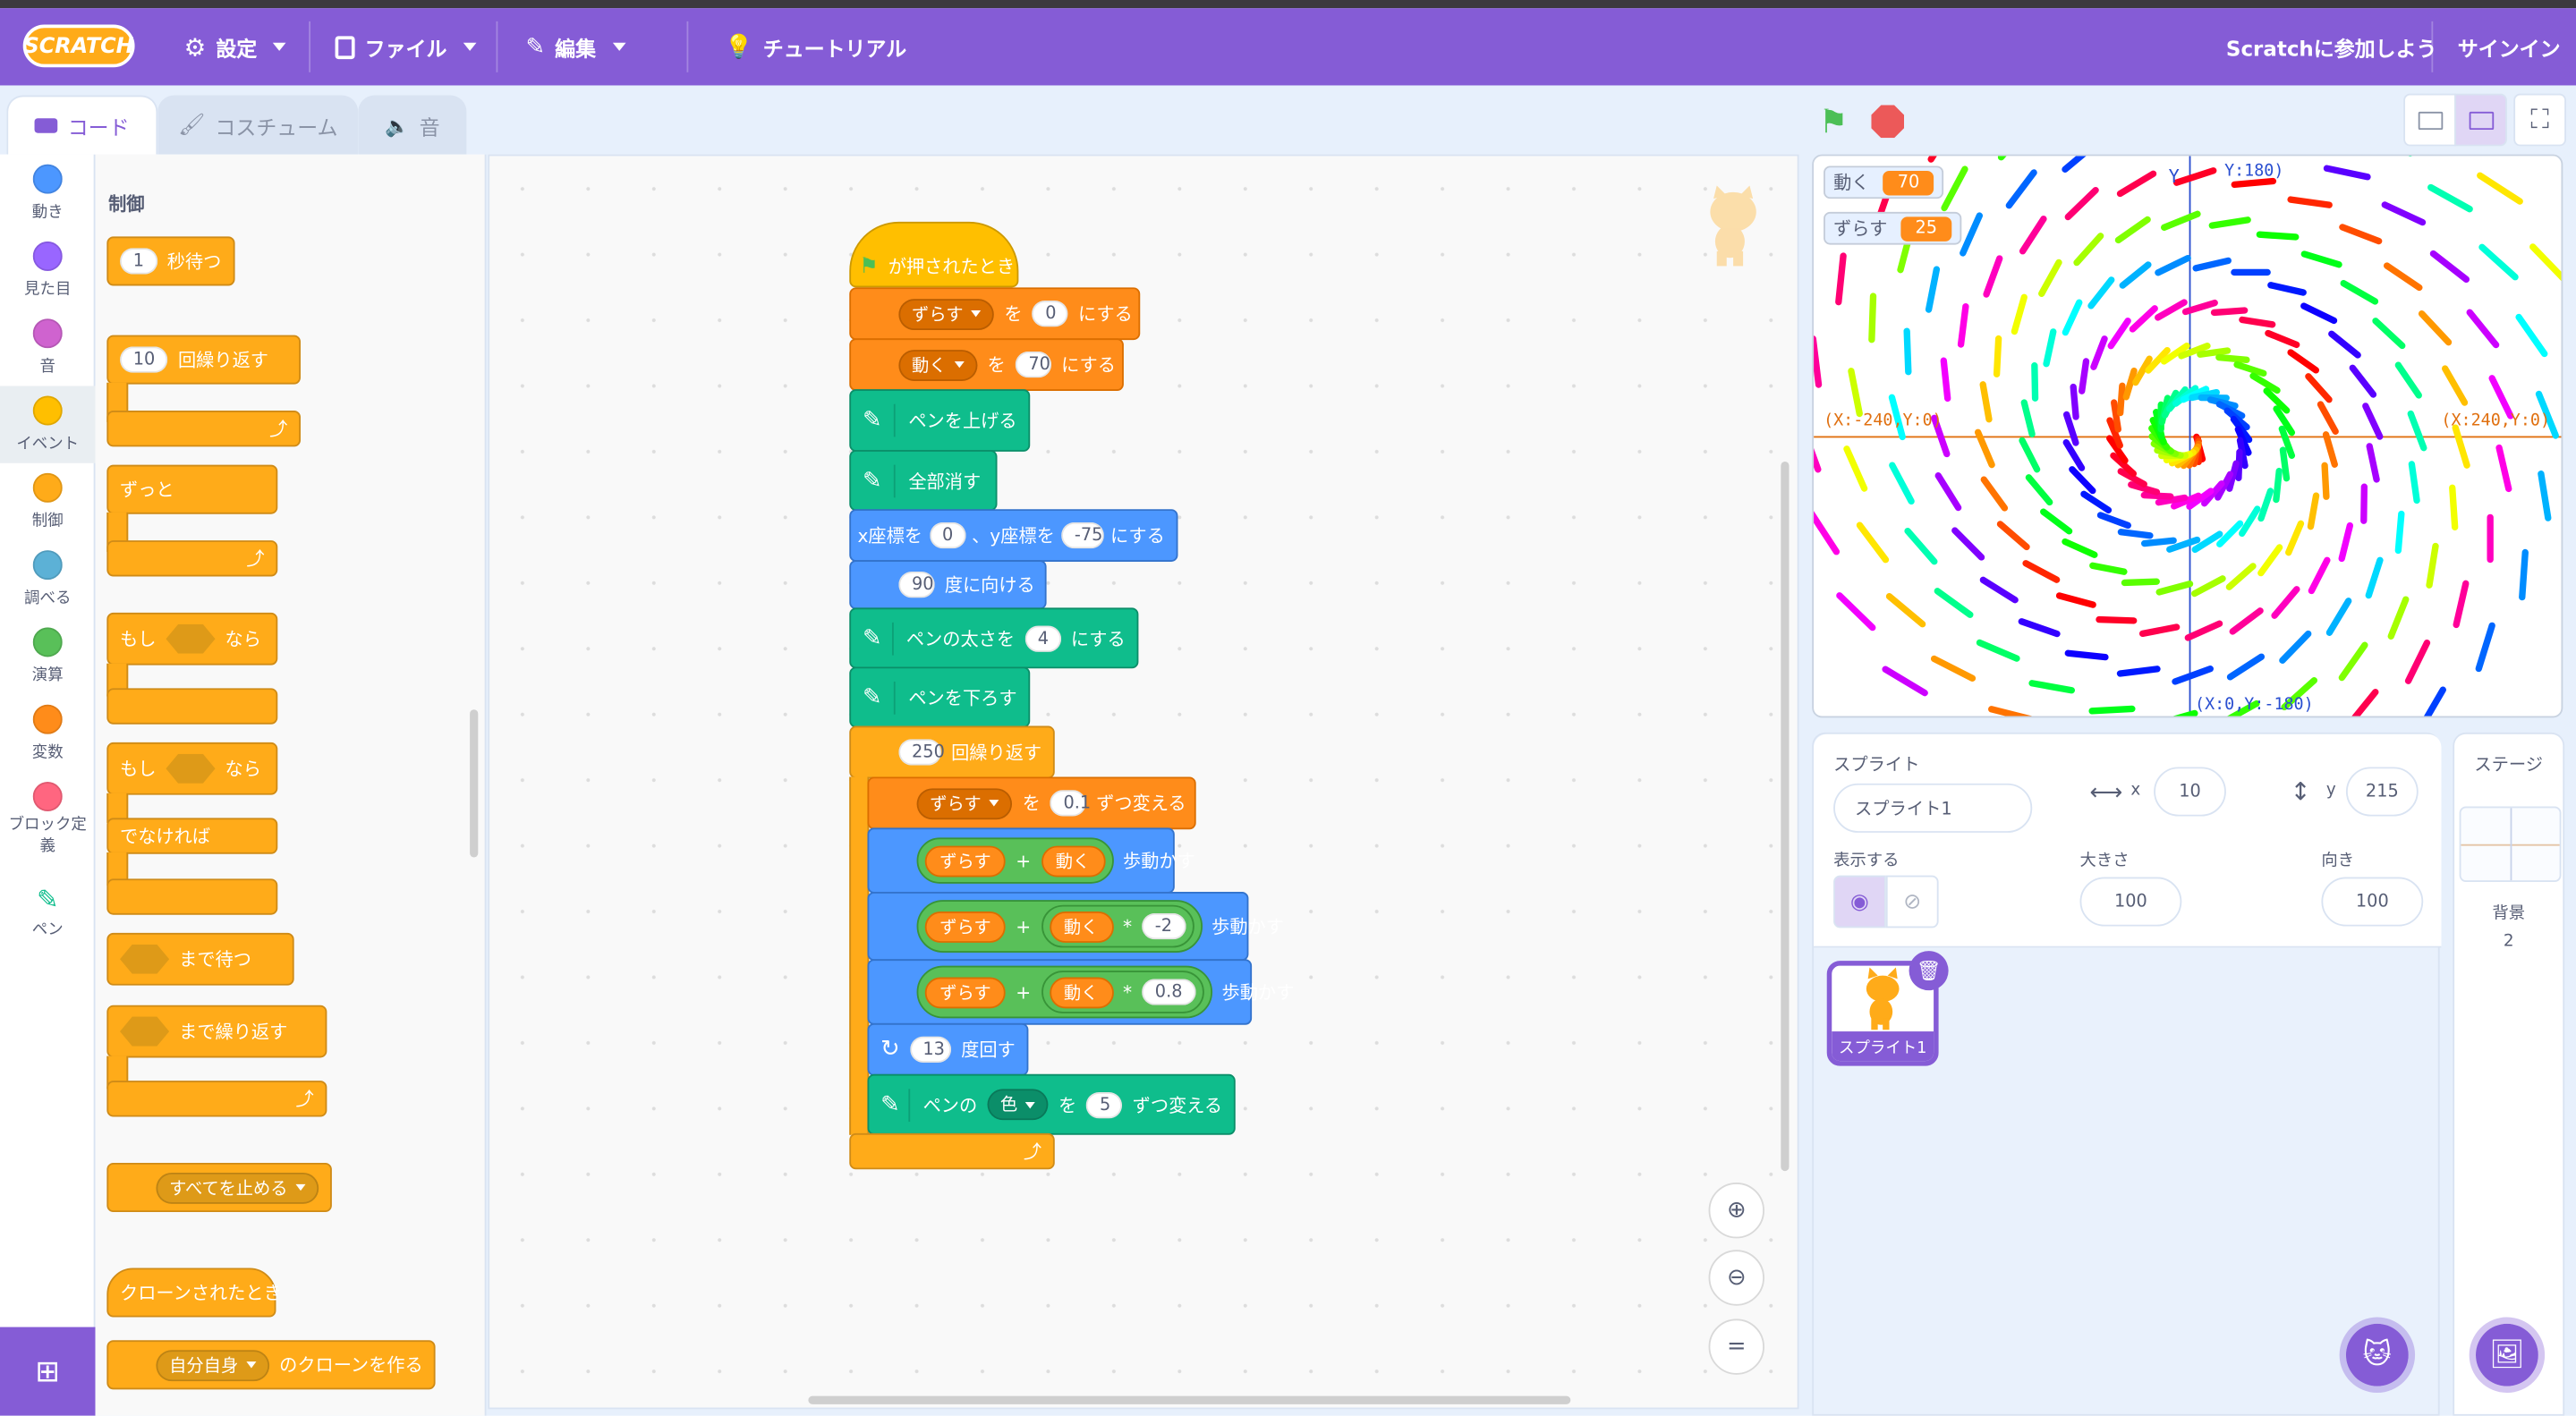  What do you see at coordinates (47, 270) in the screenshot?
I see `category-looks: 見た目` at bounding box center [47, 270].